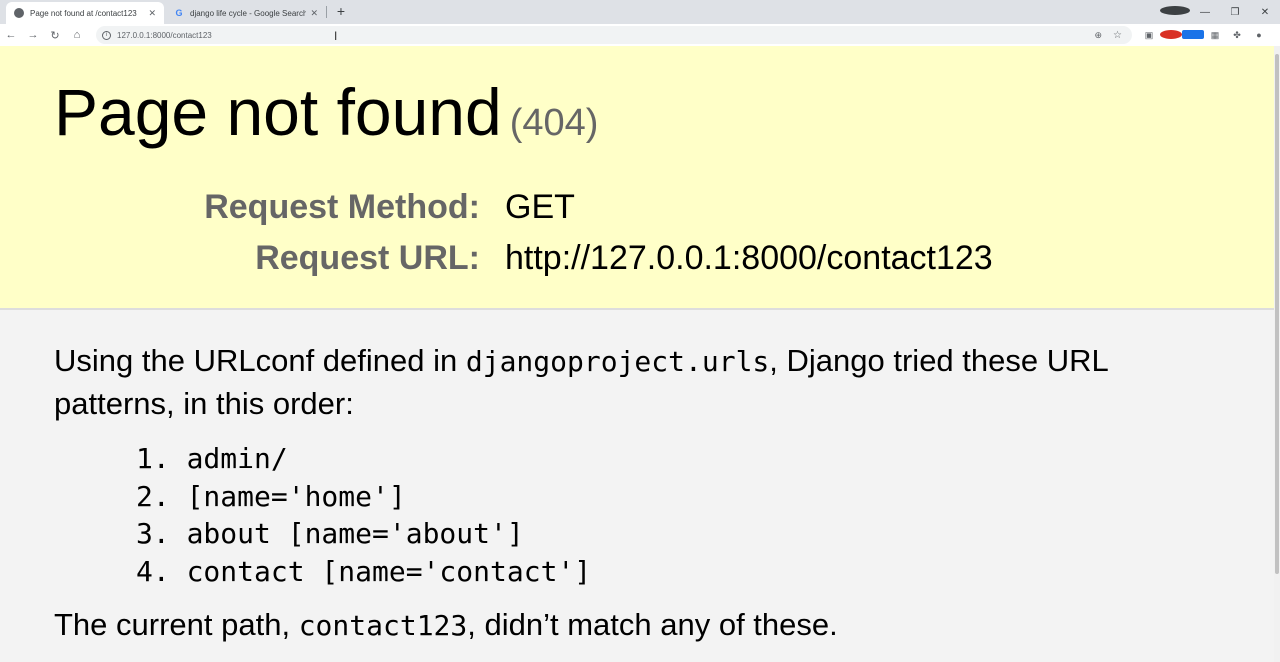  What do you see at coordinates (749, 258) in the screenshot?
I see `request-url-value: http://127.0.0.1:8000/contact123` at bounding box center [749, 258].